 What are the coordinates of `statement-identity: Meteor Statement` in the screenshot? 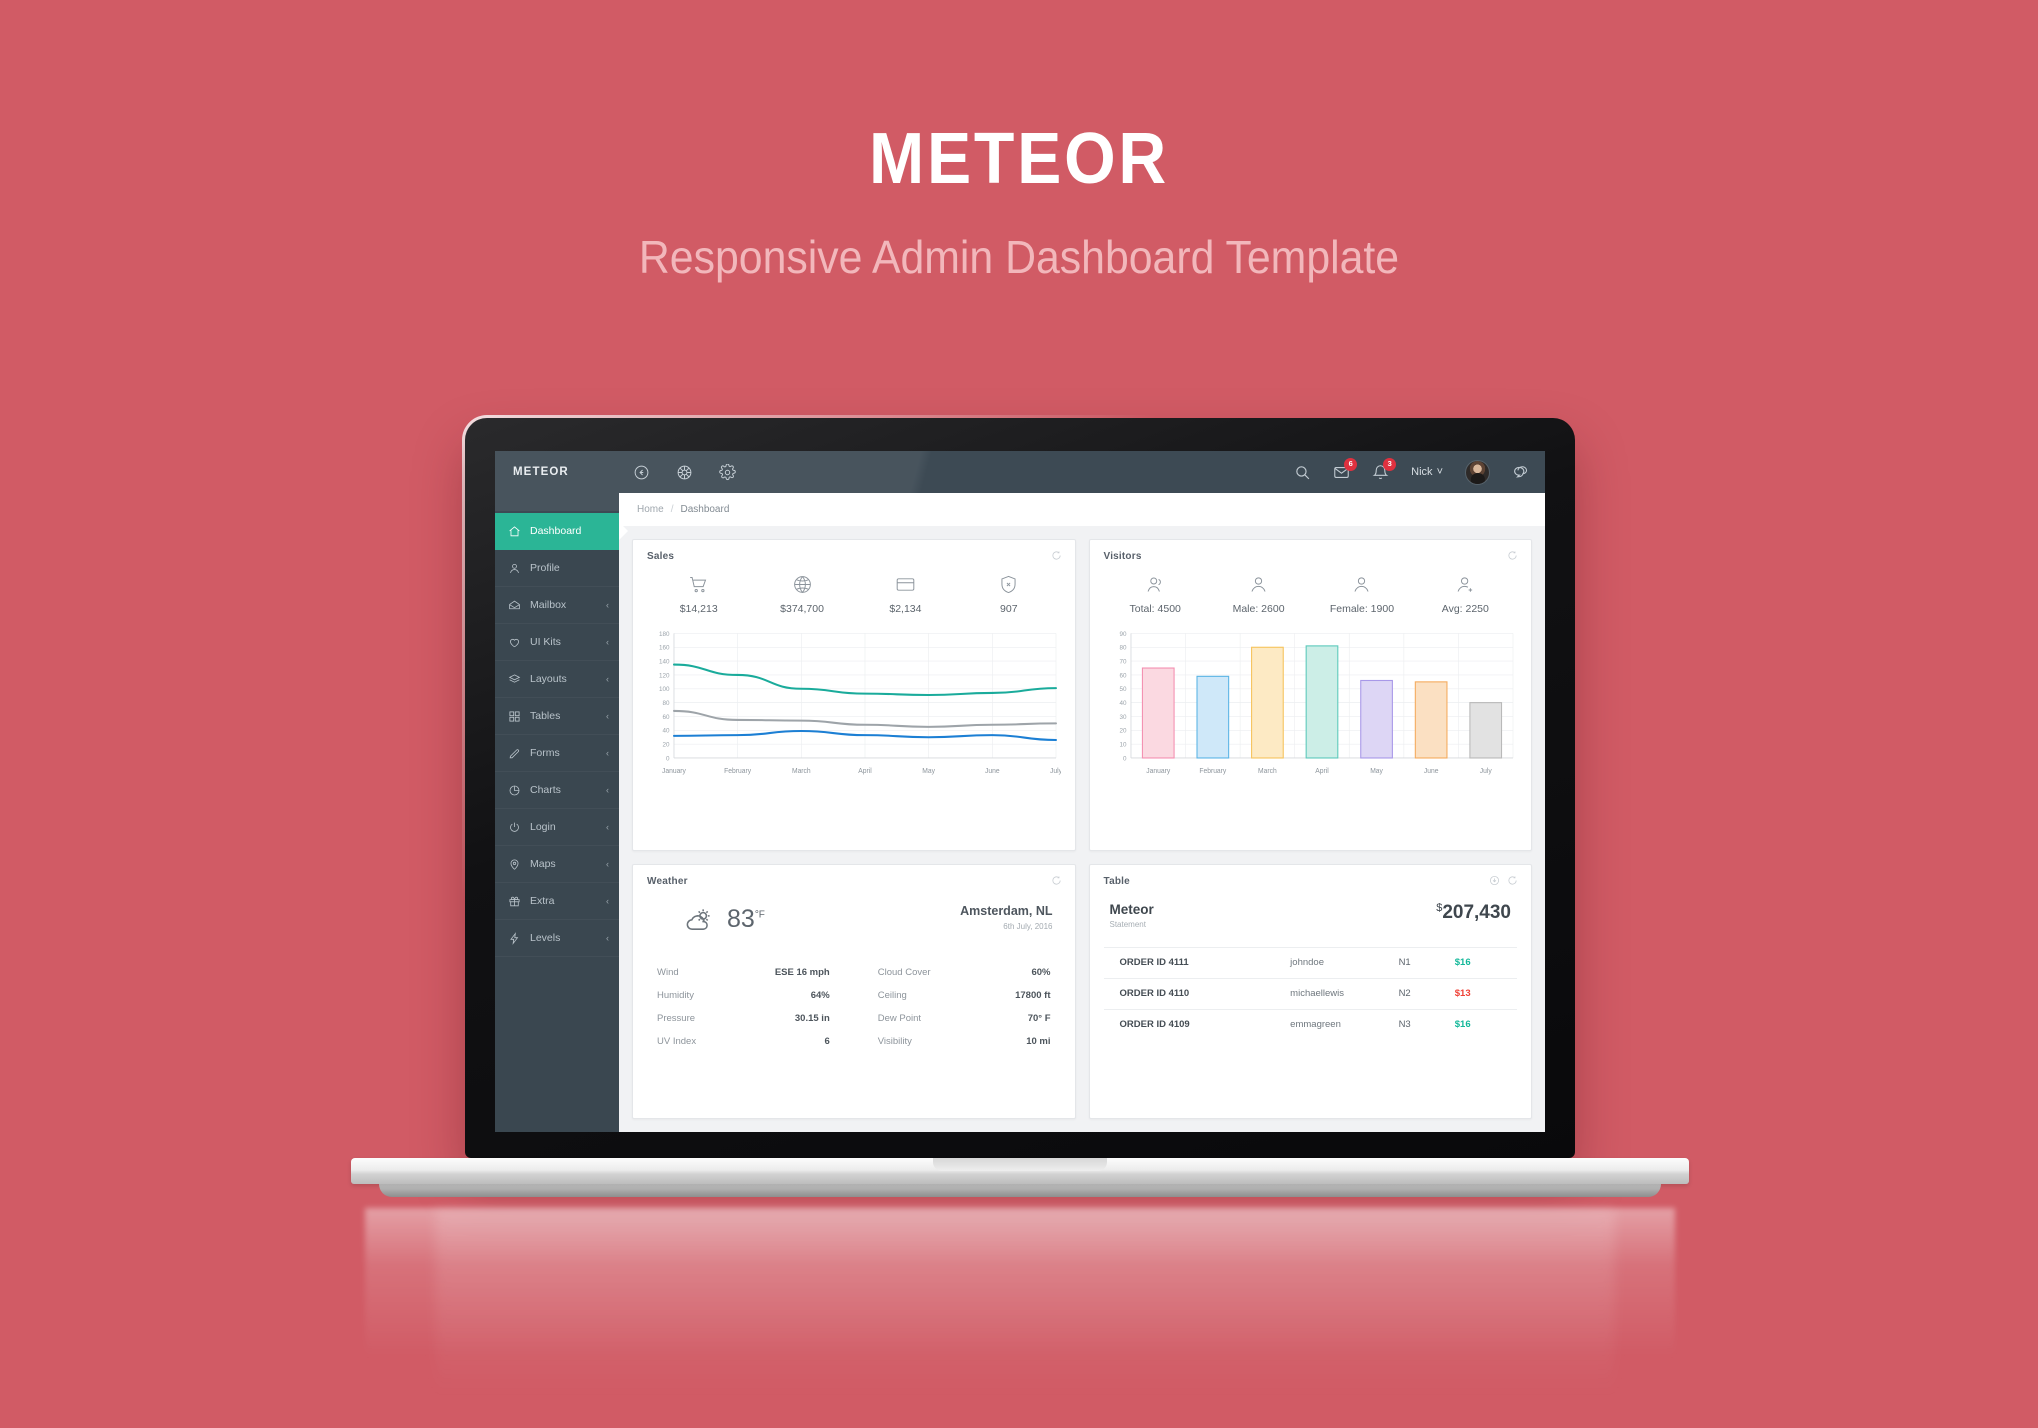 It's located at (1132, 915).